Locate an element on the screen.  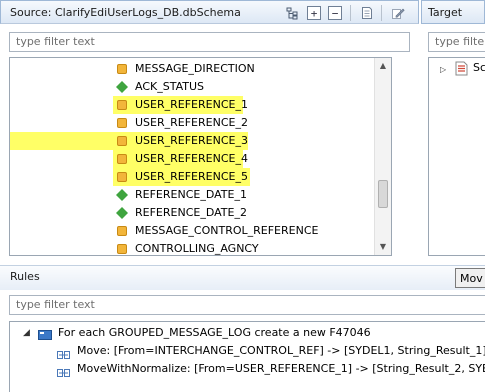
tree-item-label: USER_REFERENCE_4 is located at coordinates (191, 158).